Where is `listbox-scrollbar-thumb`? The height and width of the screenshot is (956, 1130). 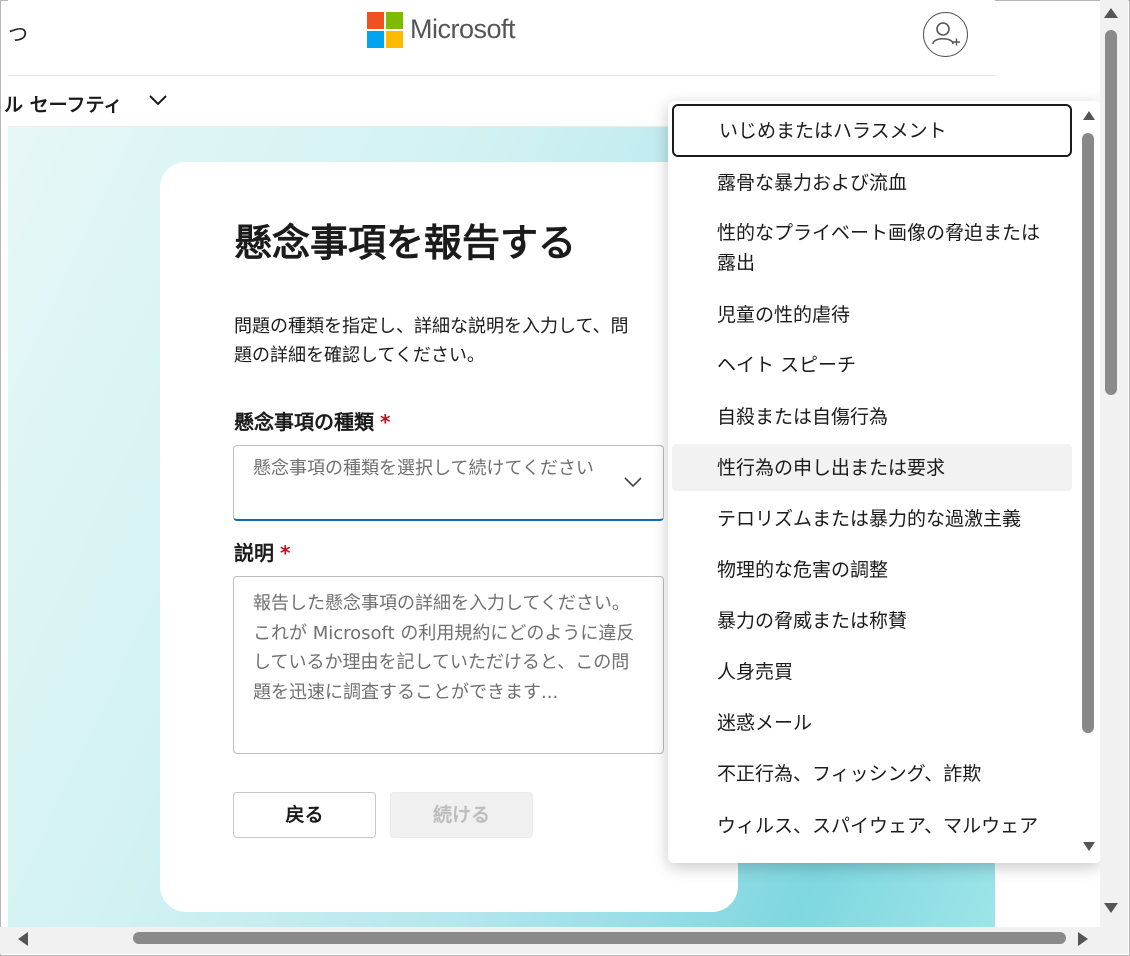
listbox-scrollbar-thumb is located at coordinates (1088, 433).